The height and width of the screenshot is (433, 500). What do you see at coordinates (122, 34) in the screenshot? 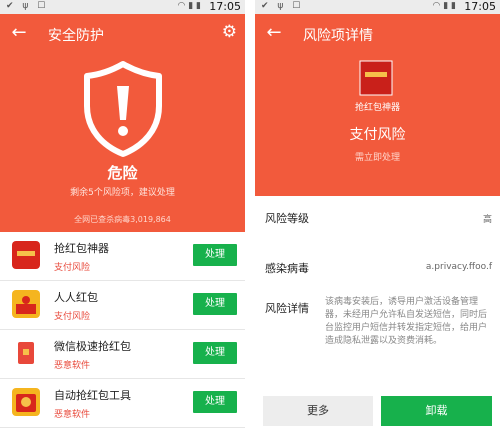
I see `app-bar: ← 安全防护 ⚙` at bounding box center [122, 34].